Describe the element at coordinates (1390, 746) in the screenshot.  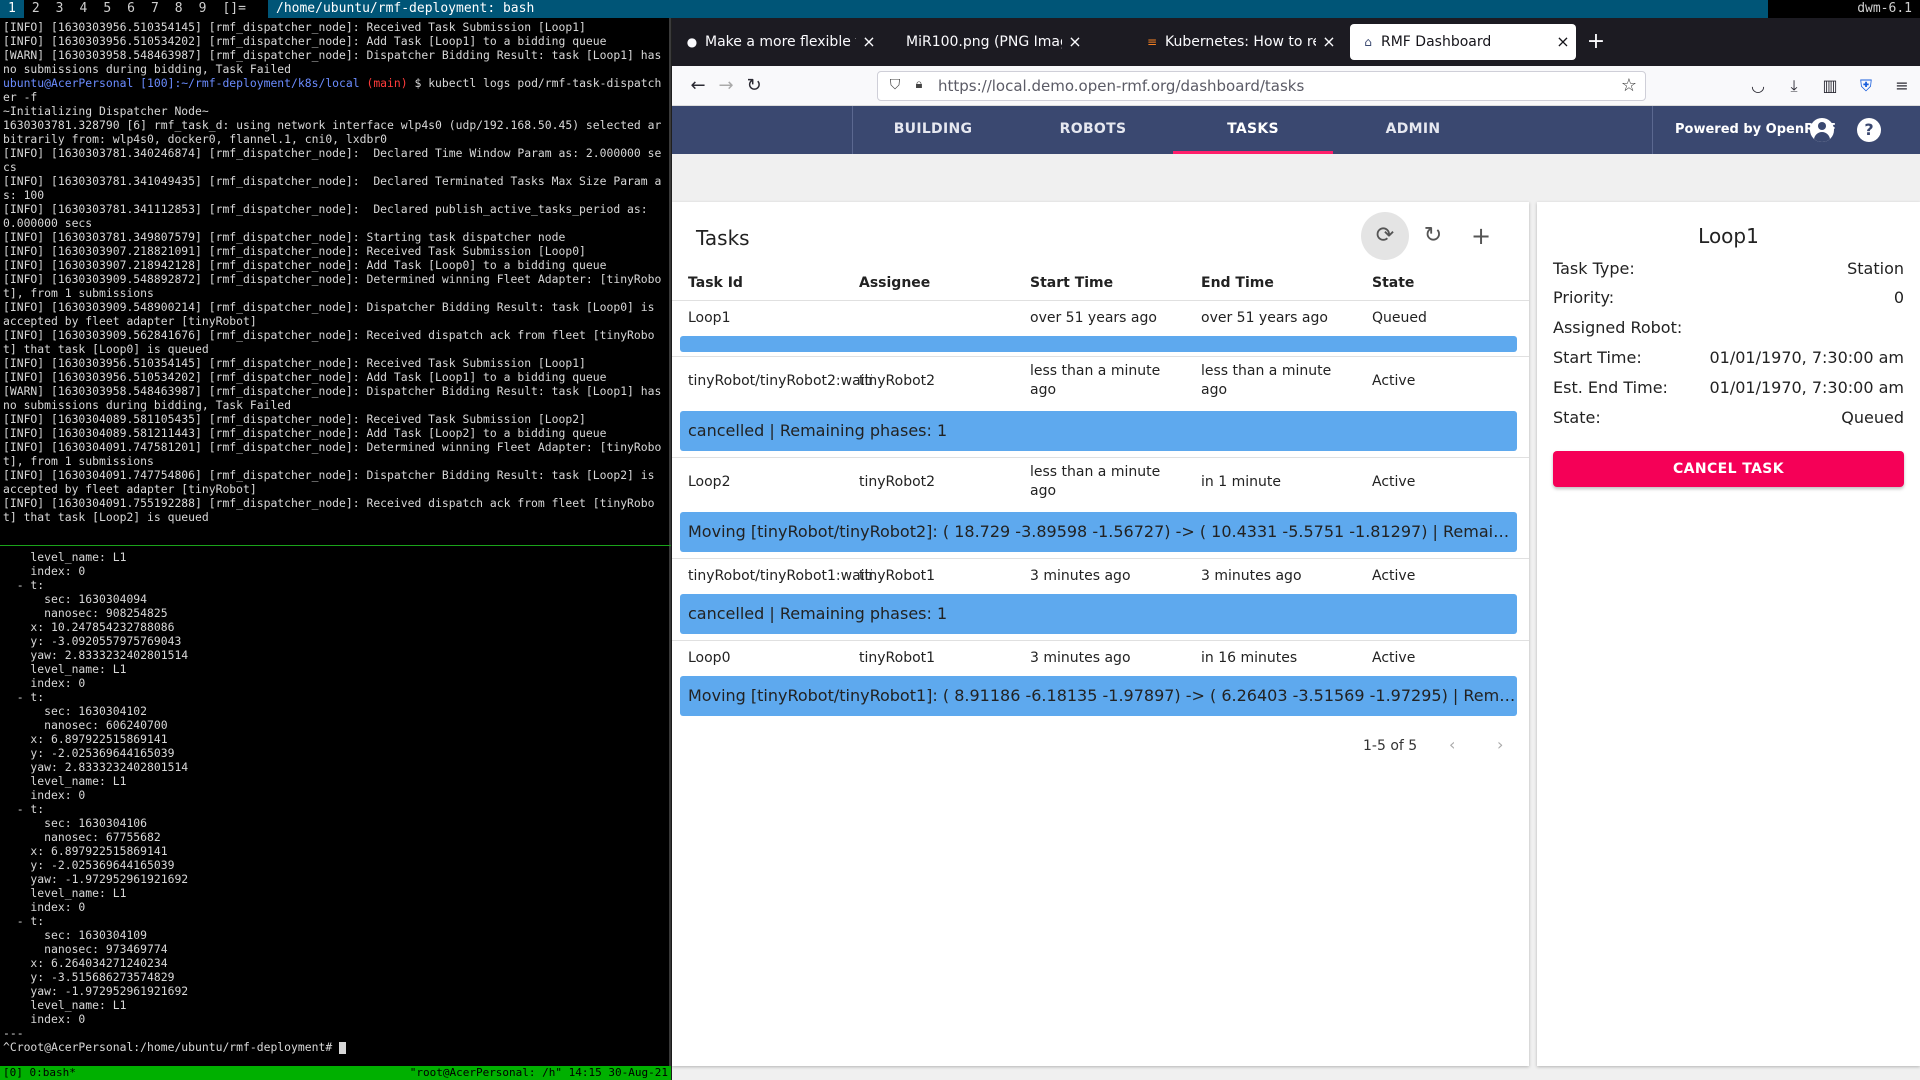
I see `page-count: 1-5 of 5` at that location.